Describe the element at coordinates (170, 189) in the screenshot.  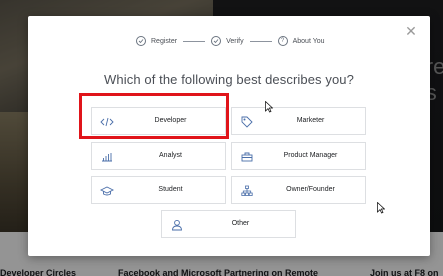
I see `option-label: Student` at that location.